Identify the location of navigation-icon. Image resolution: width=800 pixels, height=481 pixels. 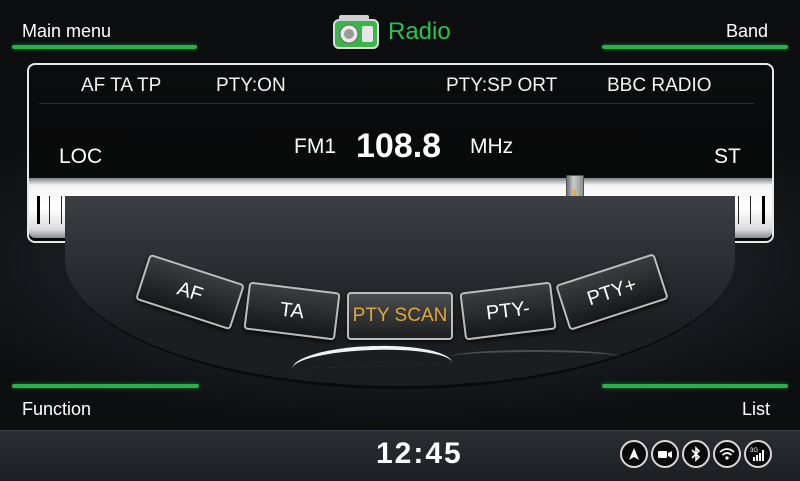
(634, 454).